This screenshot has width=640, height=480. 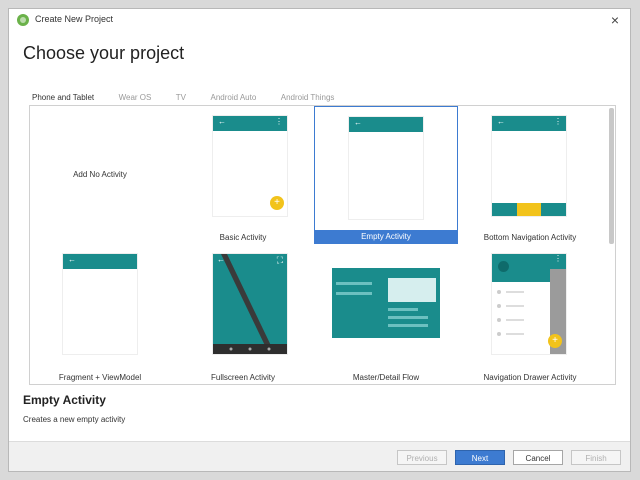 What do you see at coordinates (529, 166) in the screenshot?
I see `phone-preview: ← ⋮` at bounding box center [529, 166].